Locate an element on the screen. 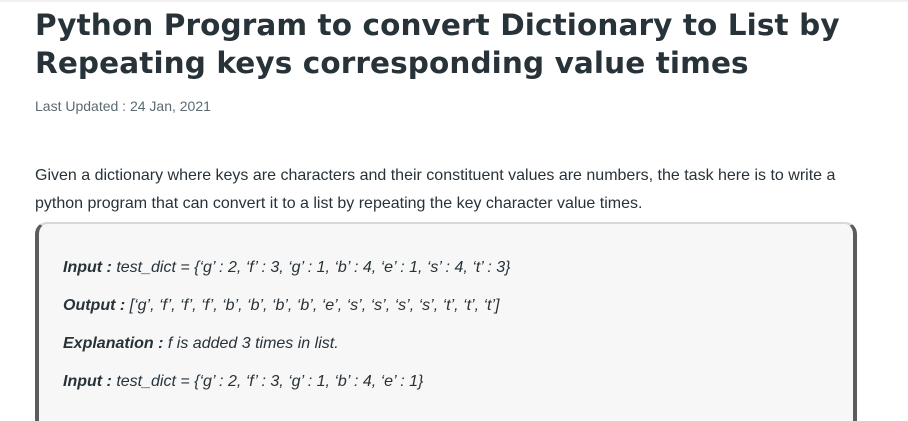  last-updated: Last Updated : 24 Jan, 2021 is located at coordinates (123, 106).